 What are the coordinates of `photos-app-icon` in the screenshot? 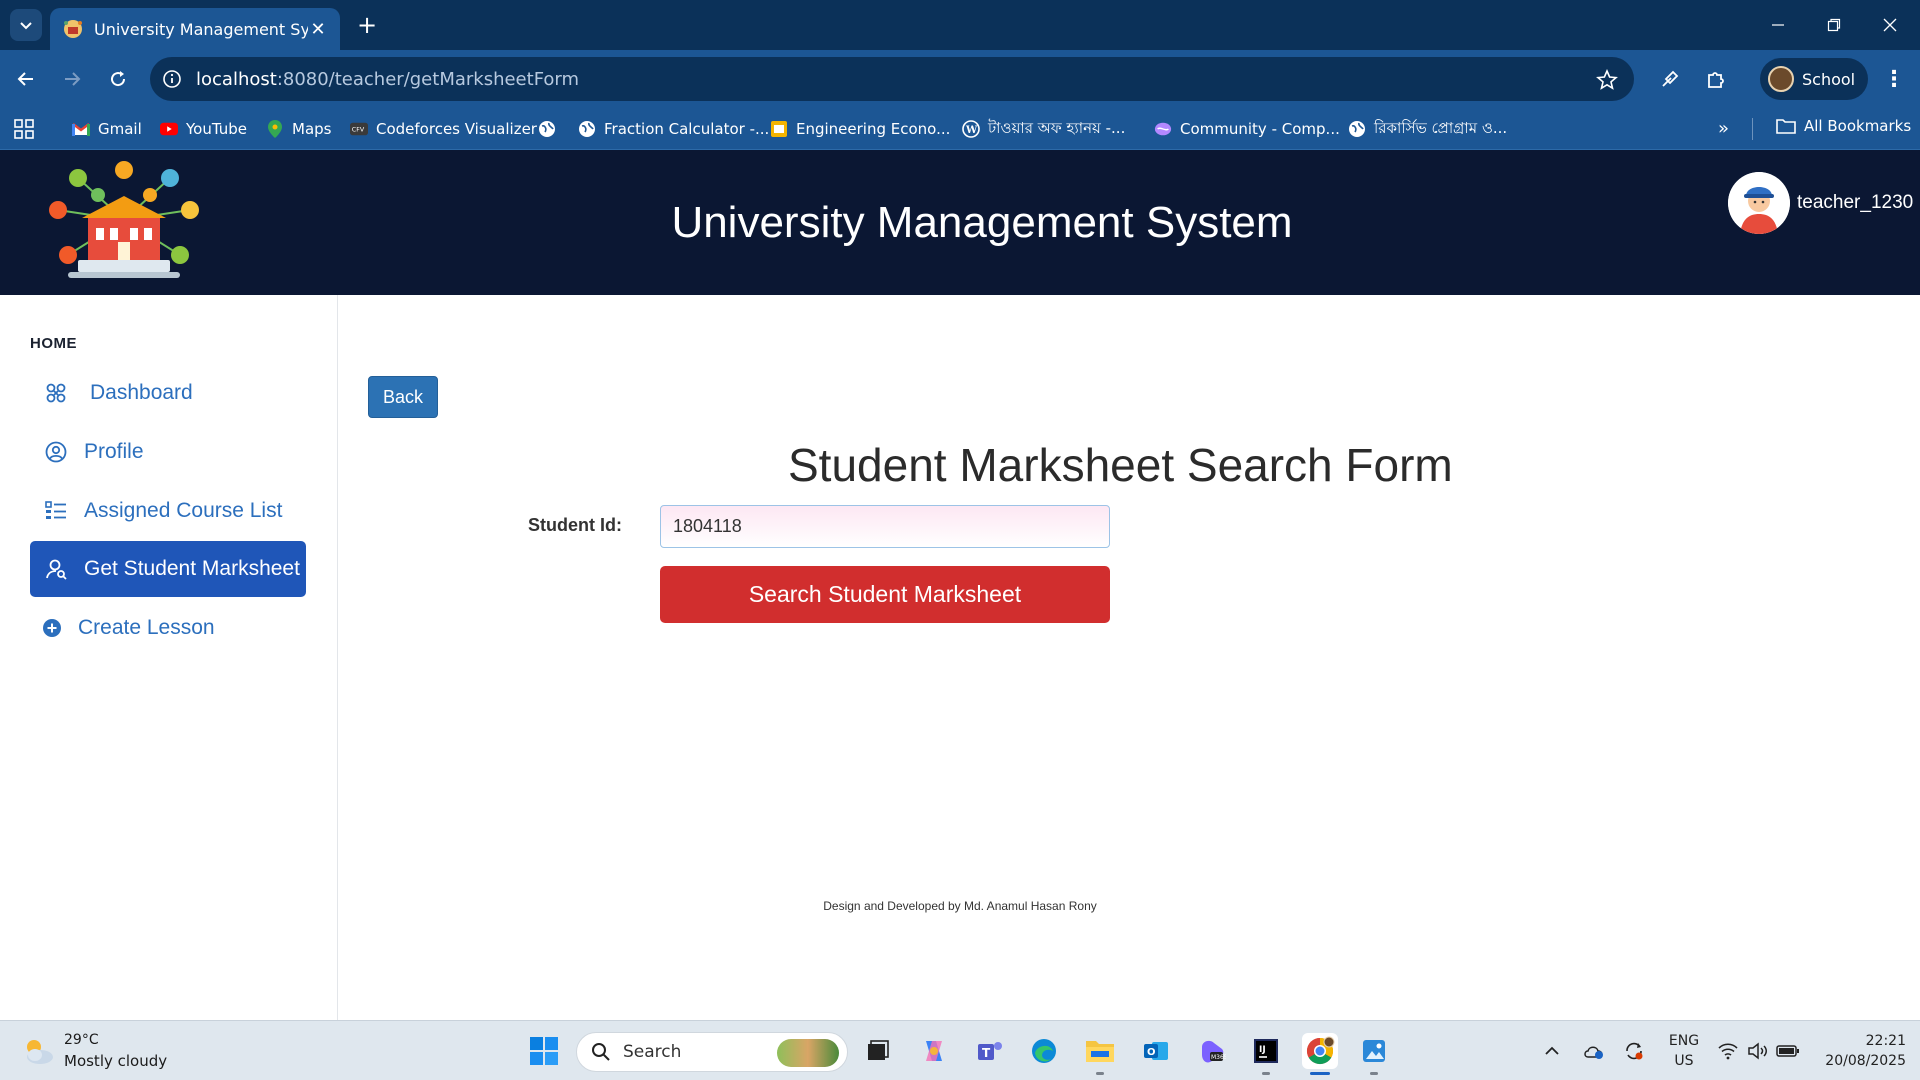 It's located at (1374, 1054).